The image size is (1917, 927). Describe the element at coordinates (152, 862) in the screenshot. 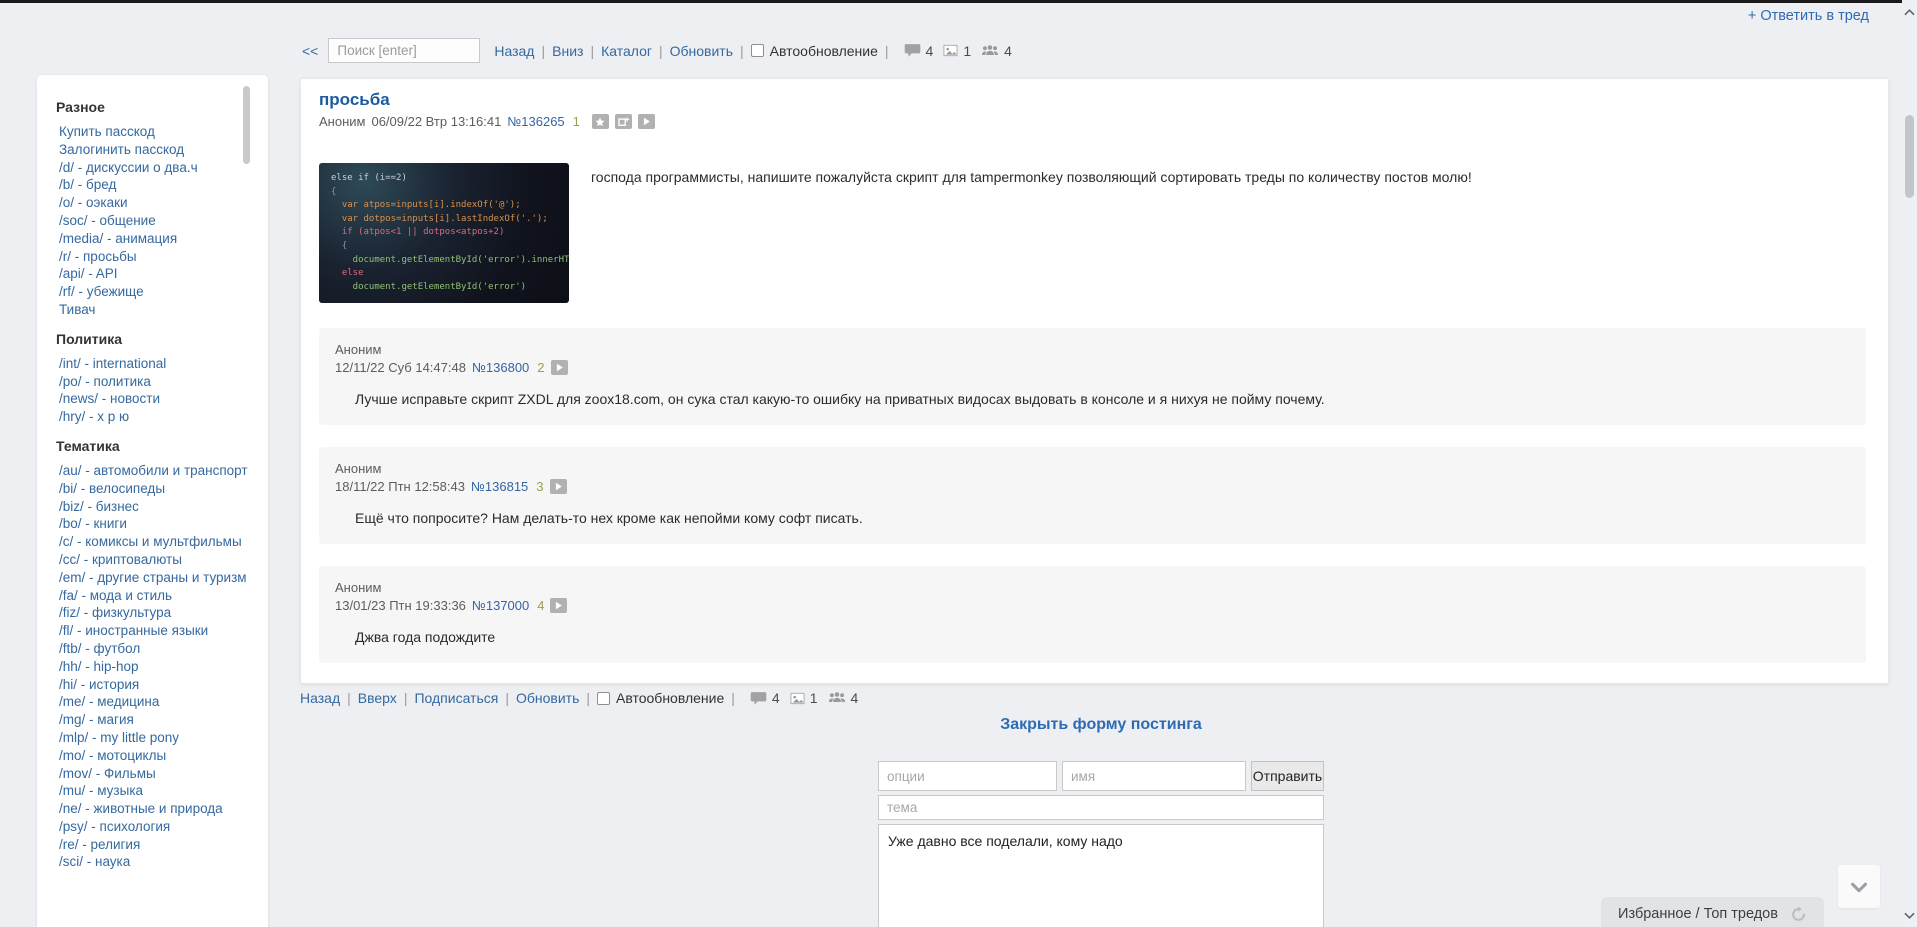

I see `sidebar-board-link: /sci/ - наука` at that location.